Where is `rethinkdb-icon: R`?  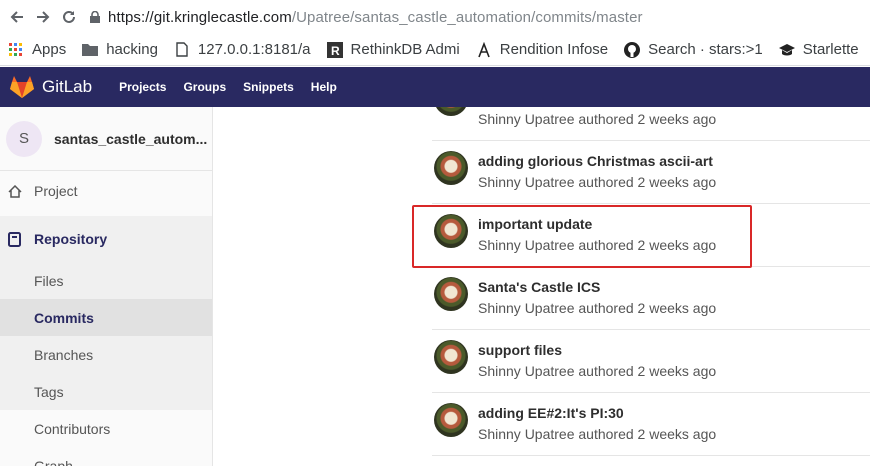 rethinkdb-icon: R is located at coordinates (334, 49).